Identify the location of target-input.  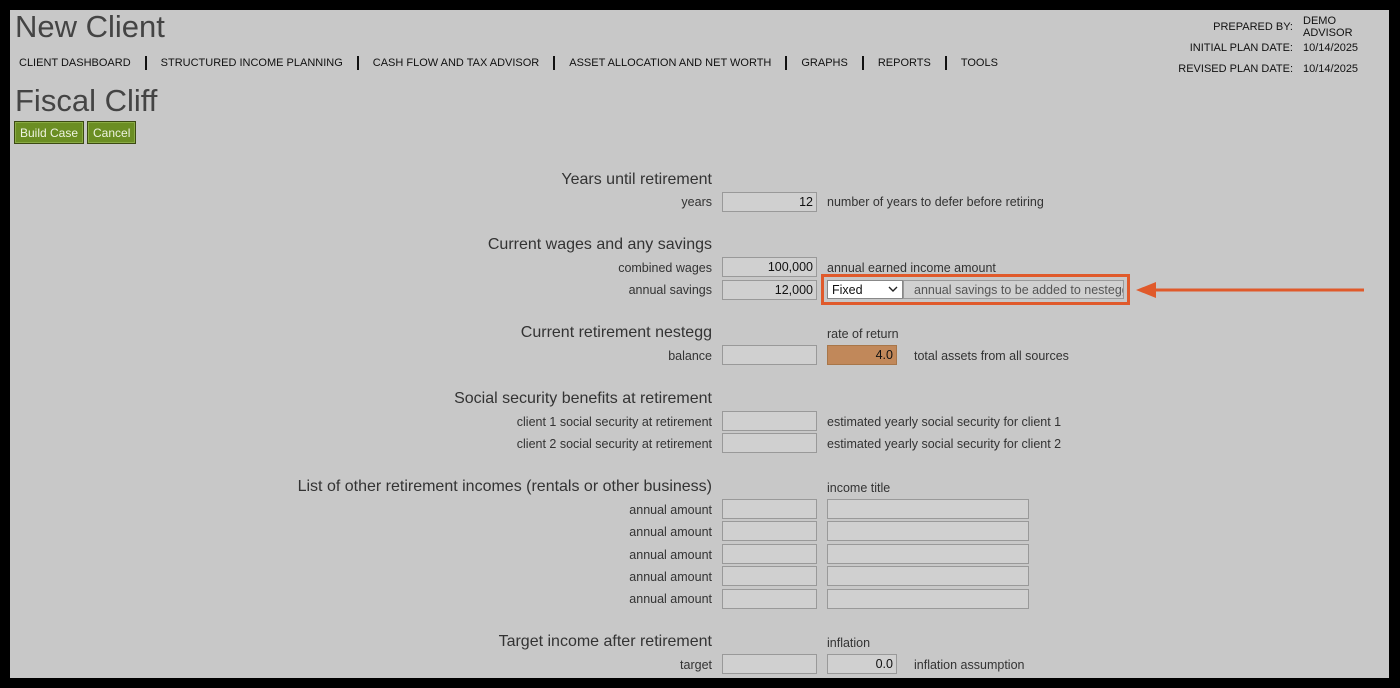
(769, 664).